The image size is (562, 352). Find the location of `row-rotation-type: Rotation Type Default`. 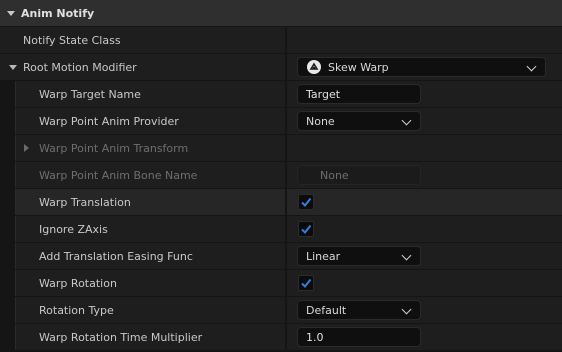

row-rotation-type: Rotation Type Default is located at coordinates (281, 310).